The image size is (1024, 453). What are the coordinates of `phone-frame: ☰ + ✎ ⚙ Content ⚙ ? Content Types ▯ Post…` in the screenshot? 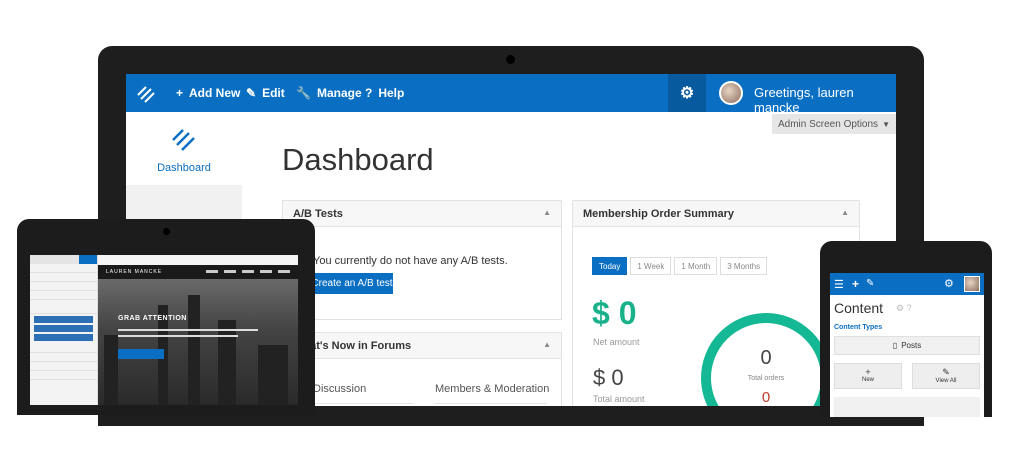 It's located at (906, 329).